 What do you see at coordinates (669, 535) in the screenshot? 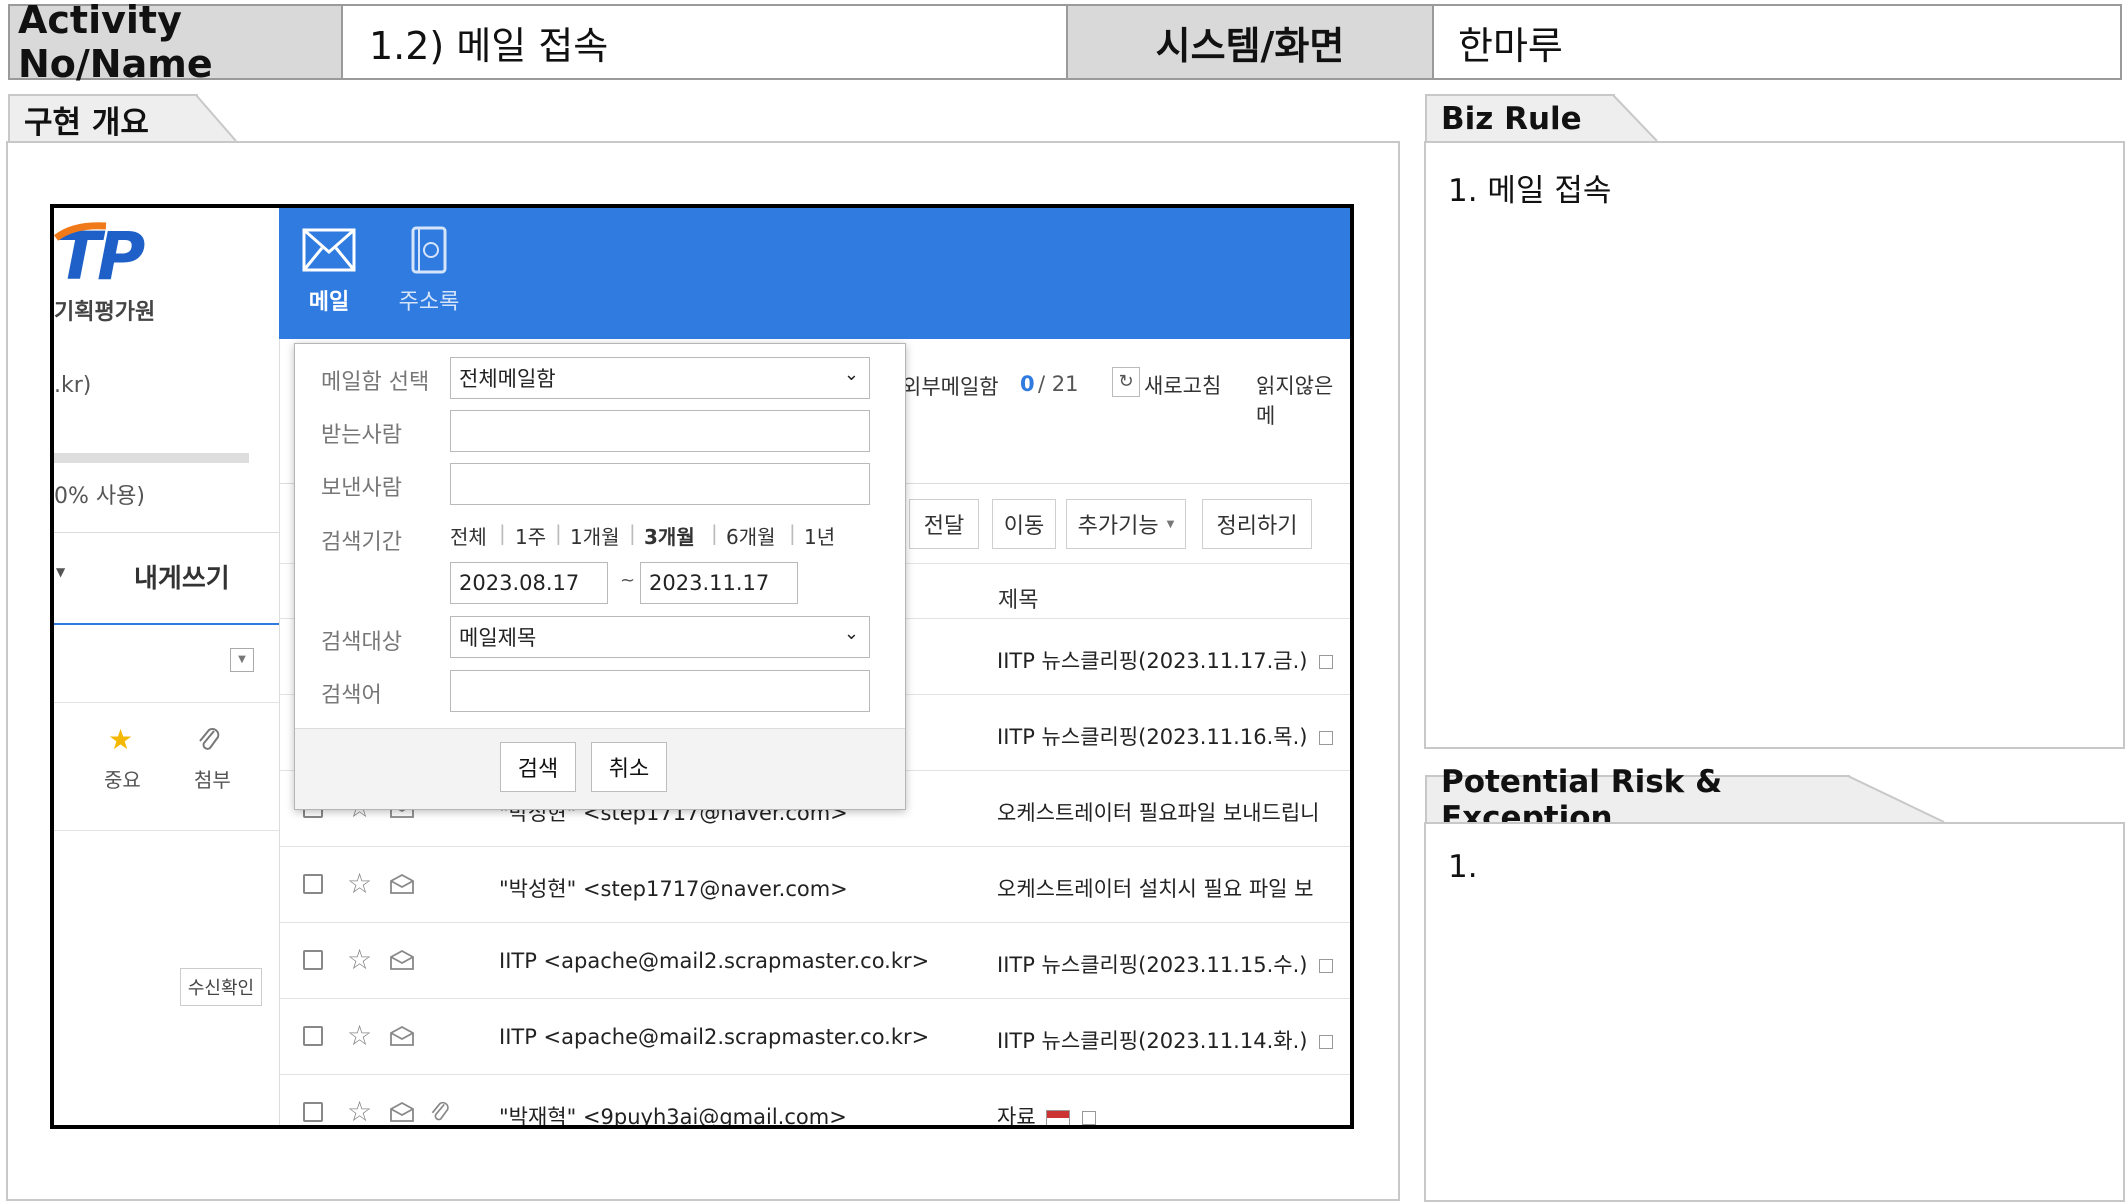
I see `period-3months: 3개월` at bounding box center [669, 535].